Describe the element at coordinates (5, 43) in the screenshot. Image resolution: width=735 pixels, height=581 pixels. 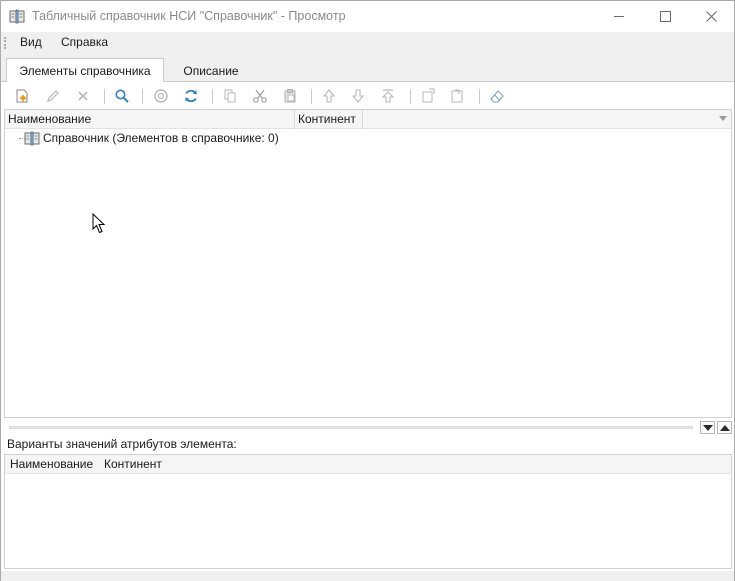
I see `menu-grip` at that location.